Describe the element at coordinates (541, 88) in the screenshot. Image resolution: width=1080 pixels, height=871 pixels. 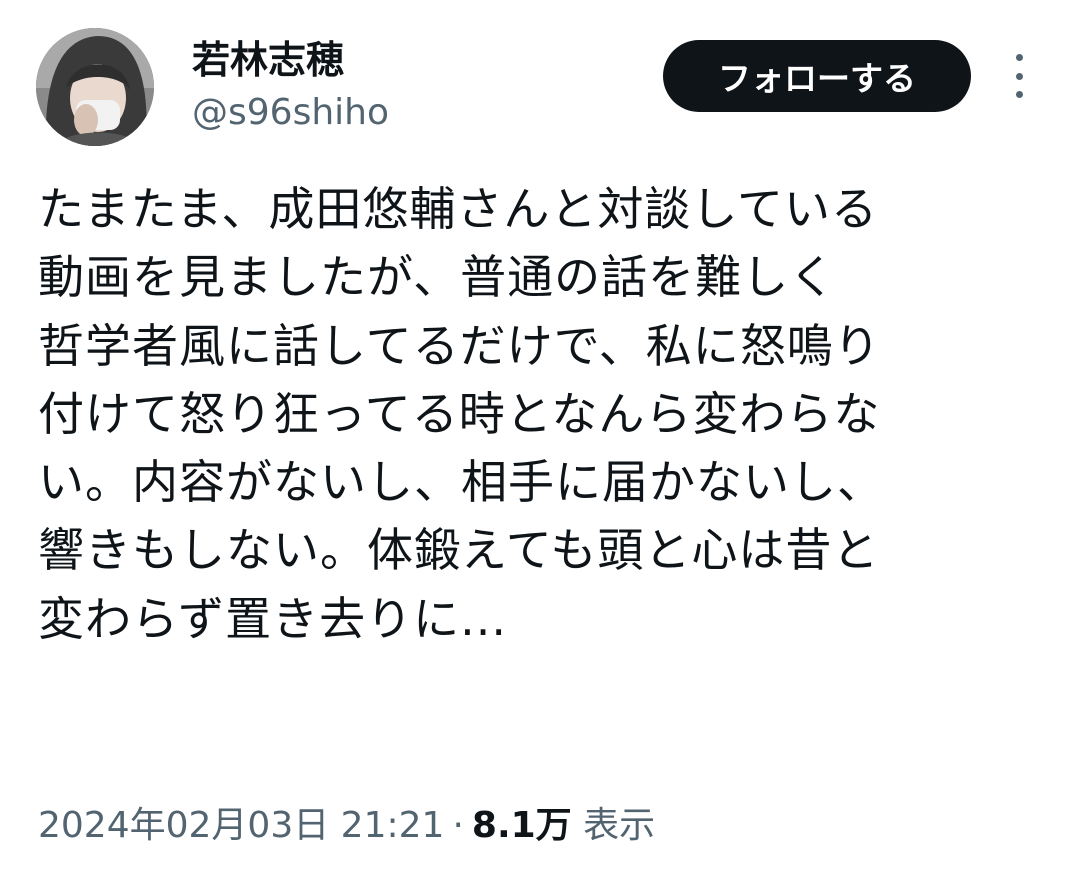
I see `tweet-header: 若林志穂 @s96shiho フォローする` at that location.